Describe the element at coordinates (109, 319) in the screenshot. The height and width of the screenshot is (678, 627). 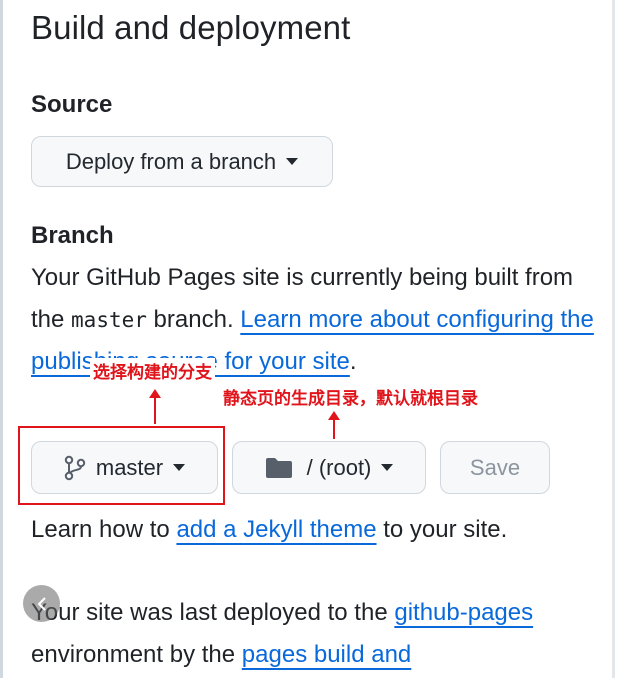
I see `branch-code: master` at that location.